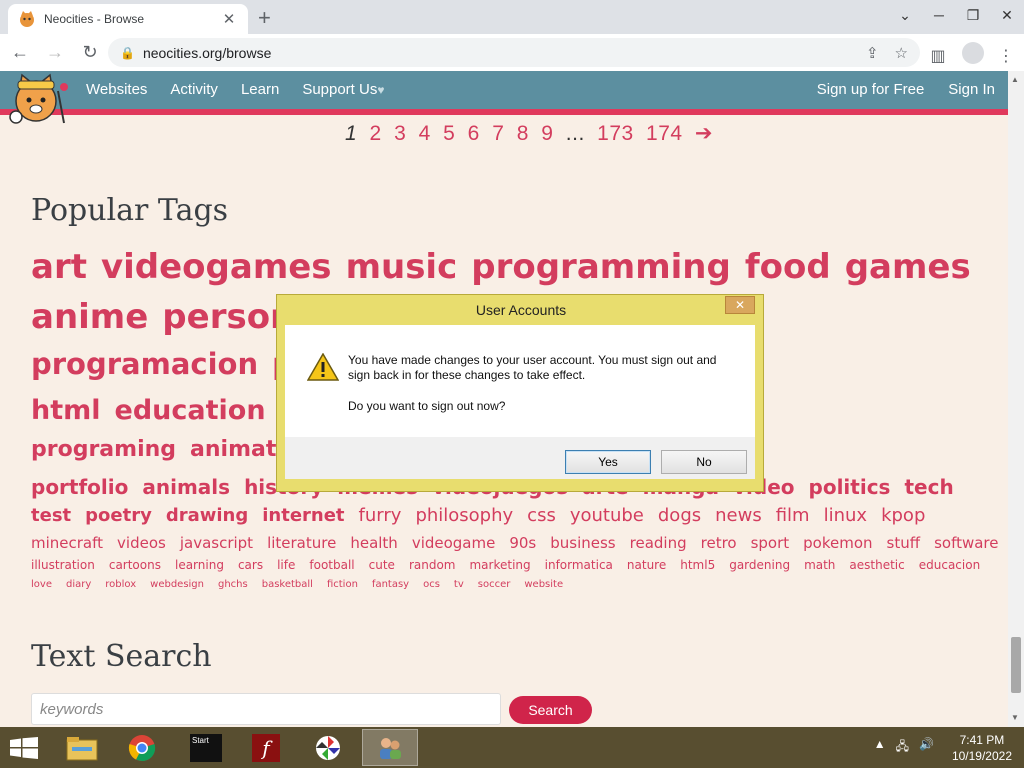 The width and height of the screenshot is (1024, 768). Describe the element at coordinates (850, 487) in the screenshot. I see `tag-link: politics` at that location.